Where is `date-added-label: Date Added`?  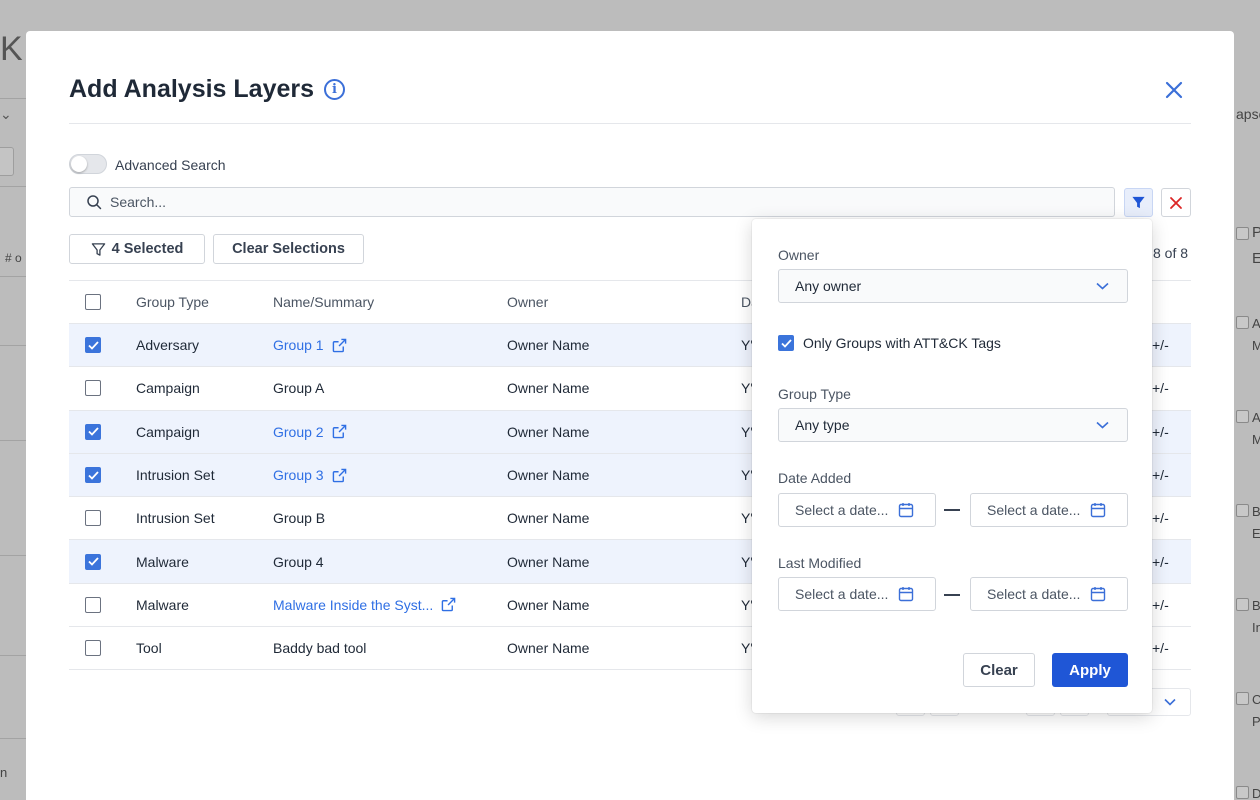
date-added-label: Date Added is located at coordinates (815, 478).